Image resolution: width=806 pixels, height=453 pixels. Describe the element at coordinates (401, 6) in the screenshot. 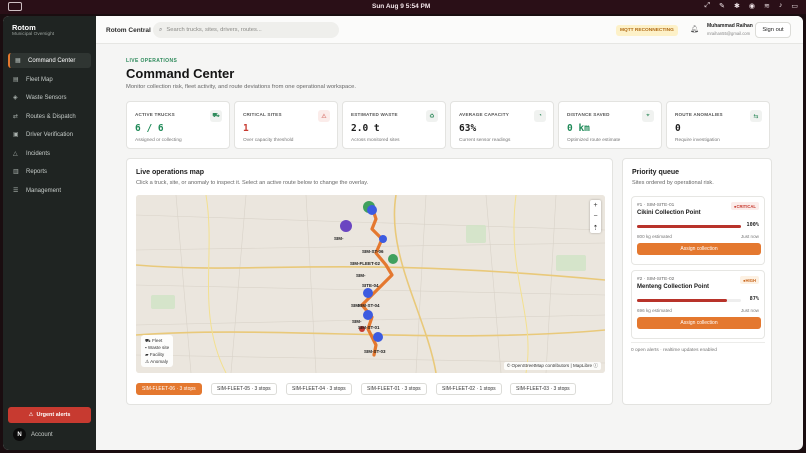

I see `os-clock: Sun Aug 9 5:54 PM` at that location.